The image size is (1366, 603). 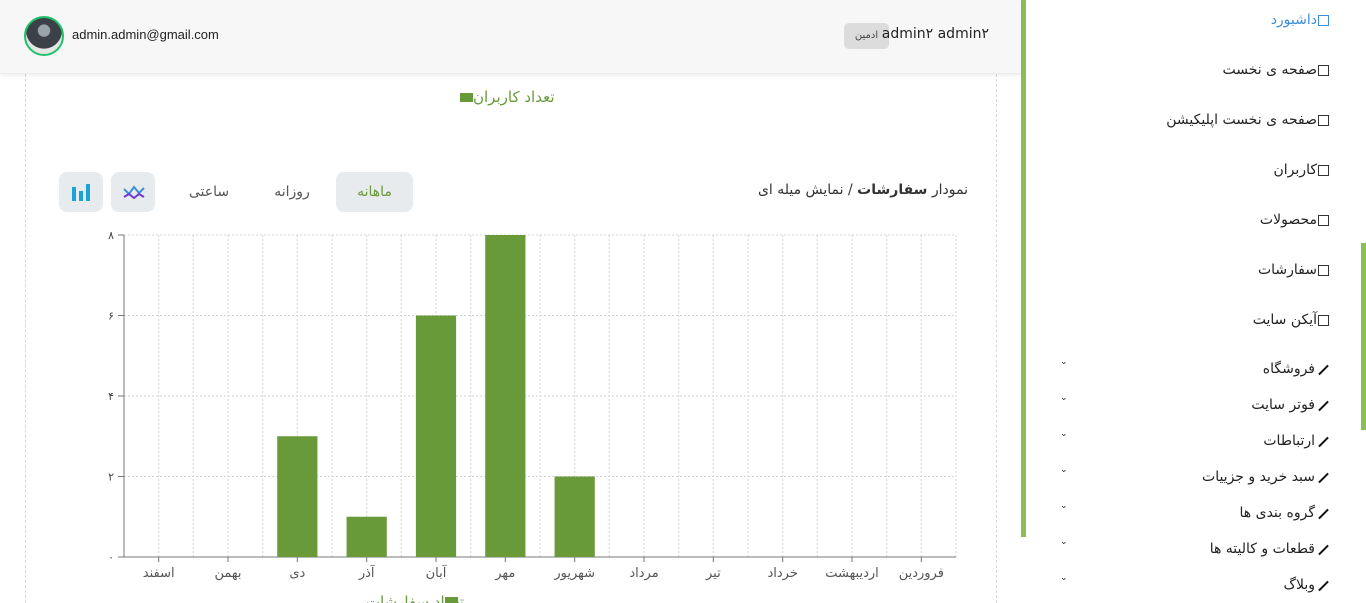 What do you see at coordinates (145, 34) in the screenshot?
I see `user-email: admin.admin@gmail.com` at bounding box center [145, 34].